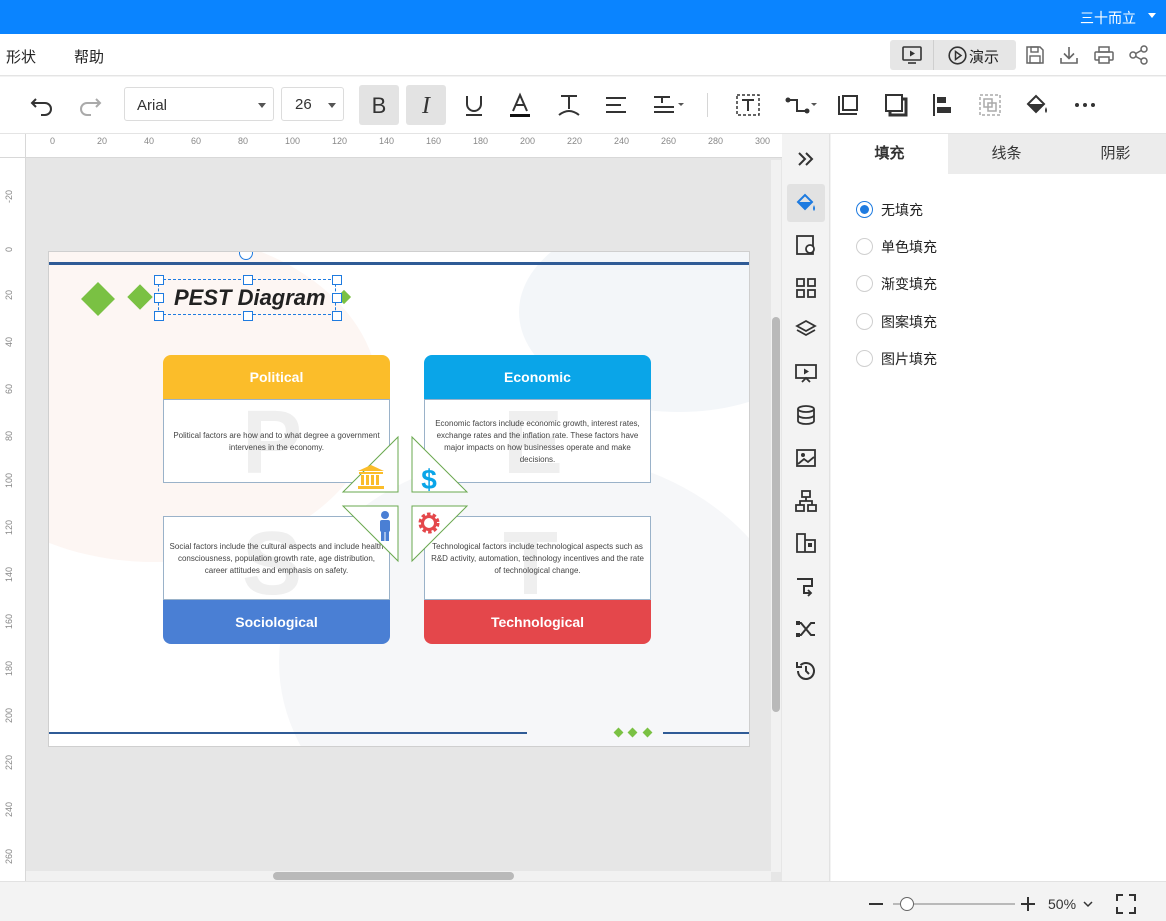 This screenshot has height=921, width=1166. What do you see at coordinates (1037, 105) in the screenshot?
I see `fill-bucket-icon` at bounding box center [1037, 105].